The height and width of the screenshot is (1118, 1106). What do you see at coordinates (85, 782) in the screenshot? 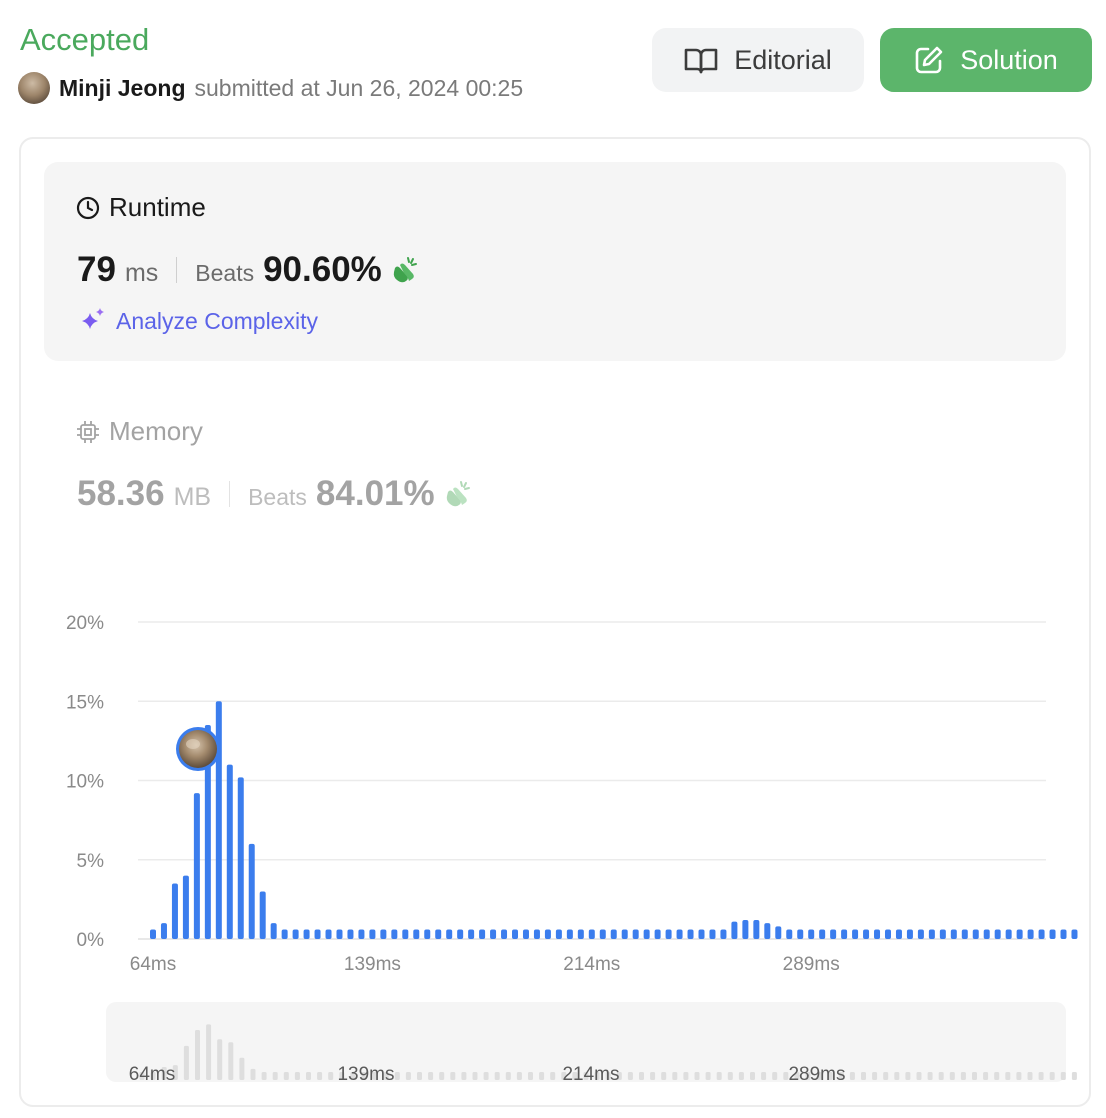
I see `y-tick-label: 10%` at bounding box center [85, 782].